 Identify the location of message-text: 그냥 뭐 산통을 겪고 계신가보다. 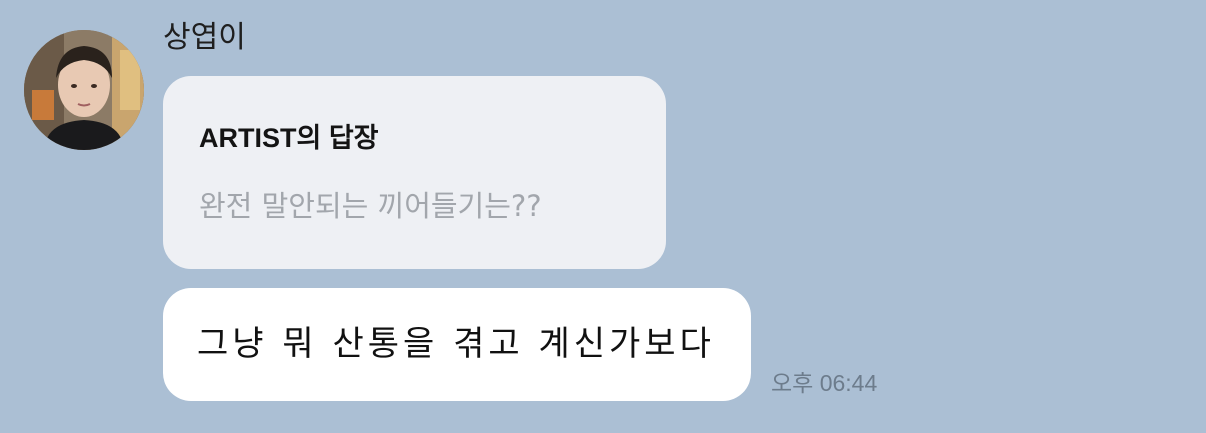
(456, 344).